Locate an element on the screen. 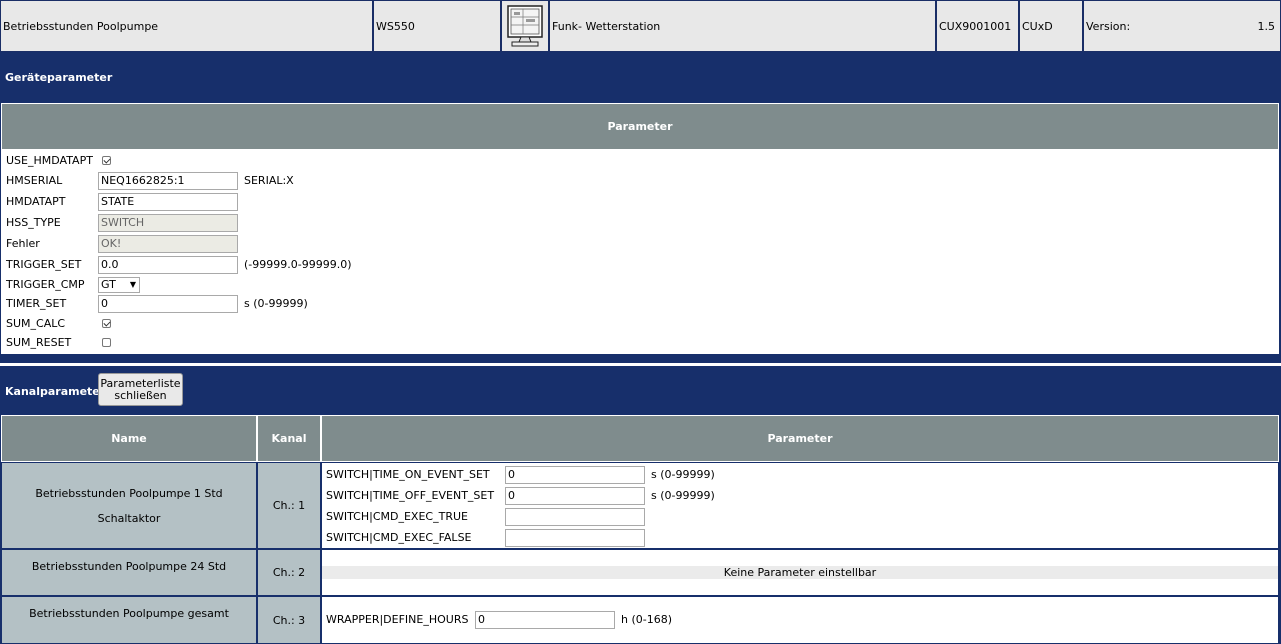  time-on-event-set-hint: s (0-99999) is located at coordinates (683, 474).